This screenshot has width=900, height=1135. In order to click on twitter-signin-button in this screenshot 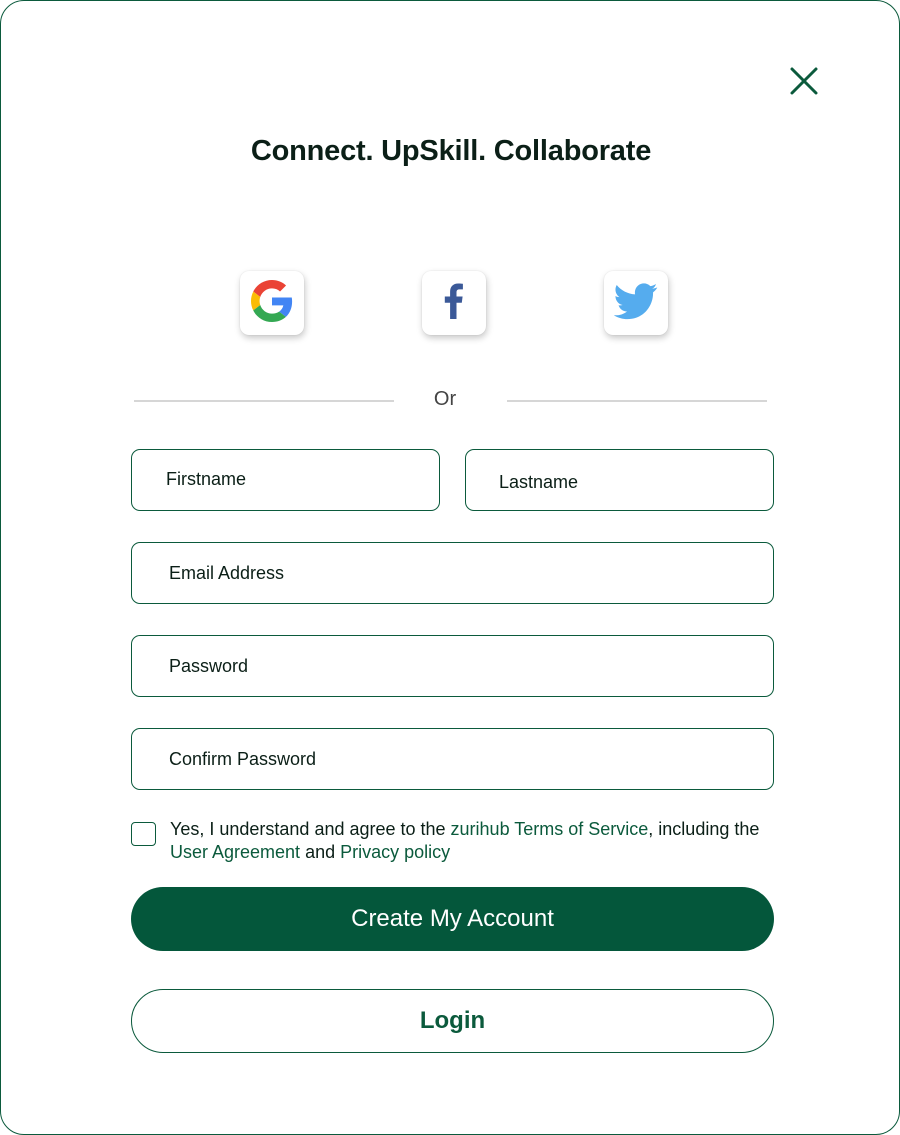, I will do `click(636, 303)`.